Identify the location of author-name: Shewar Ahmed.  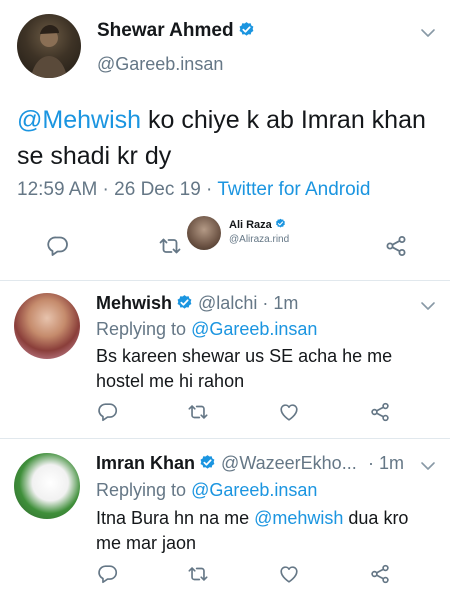
(176, 31).